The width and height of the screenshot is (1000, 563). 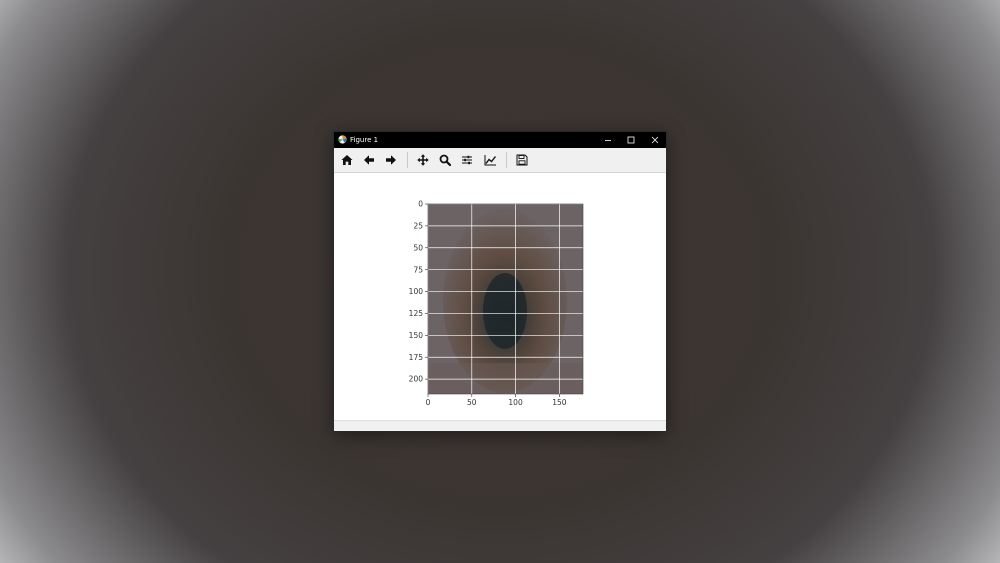 What do you see at coordinates (418, 269) in the screenshot?
I see `y-tick-label: 75` at bounding box center [418, 269].